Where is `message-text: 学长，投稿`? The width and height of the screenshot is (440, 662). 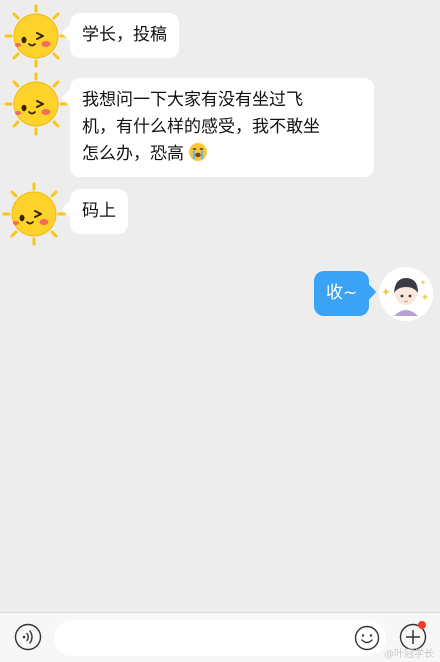
message-text: 学长，投稿 is located at coordinates (124, 35).